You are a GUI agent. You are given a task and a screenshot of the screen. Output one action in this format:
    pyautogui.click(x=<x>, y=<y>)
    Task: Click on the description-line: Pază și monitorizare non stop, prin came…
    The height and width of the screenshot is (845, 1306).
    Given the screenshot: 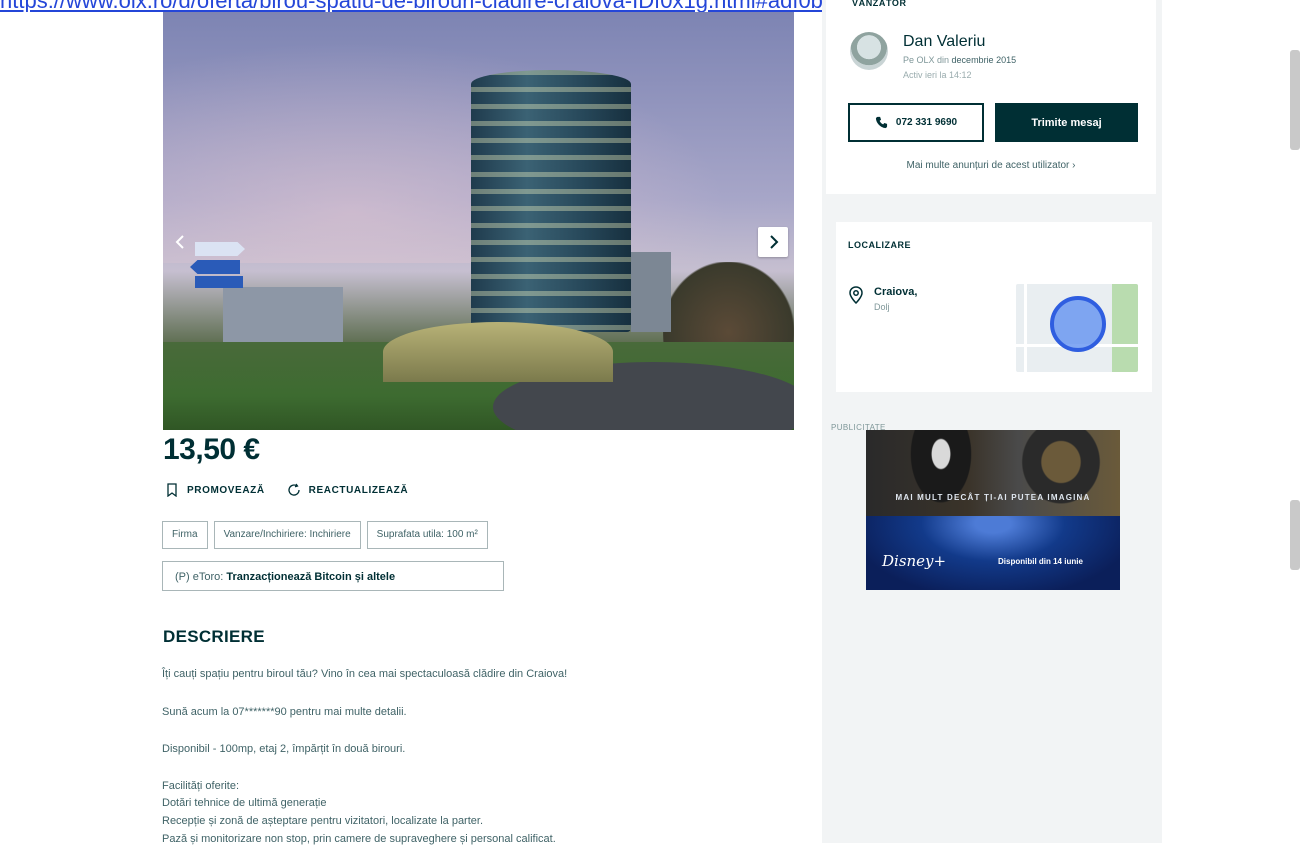 What is the action you would take?
    pyautogui.click(x=359, y=839)
    